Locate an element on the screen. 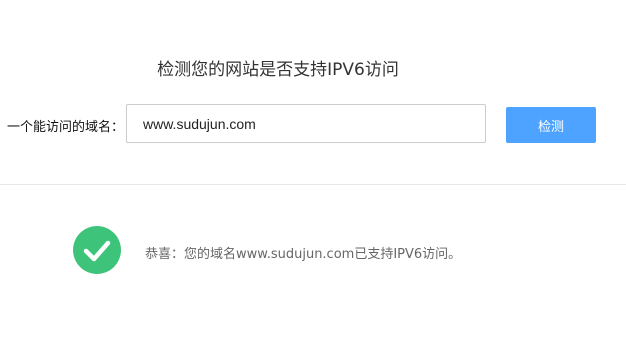 This screenshot has width=626, height=358. check-button: 检测 is located at coordinates (551, 125).